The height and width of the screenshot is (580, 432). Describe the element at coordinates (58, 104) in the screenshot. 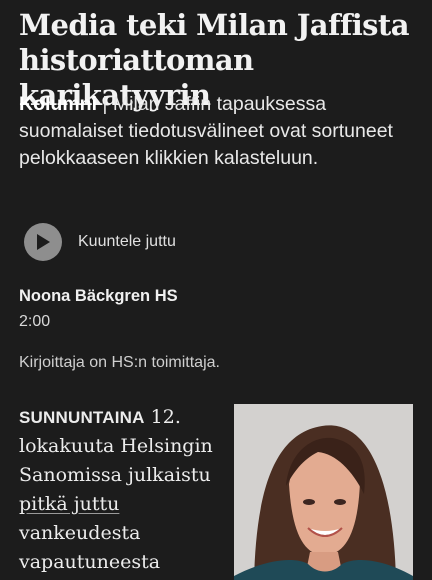

I see `column-kicker: Kolumni` at that location.